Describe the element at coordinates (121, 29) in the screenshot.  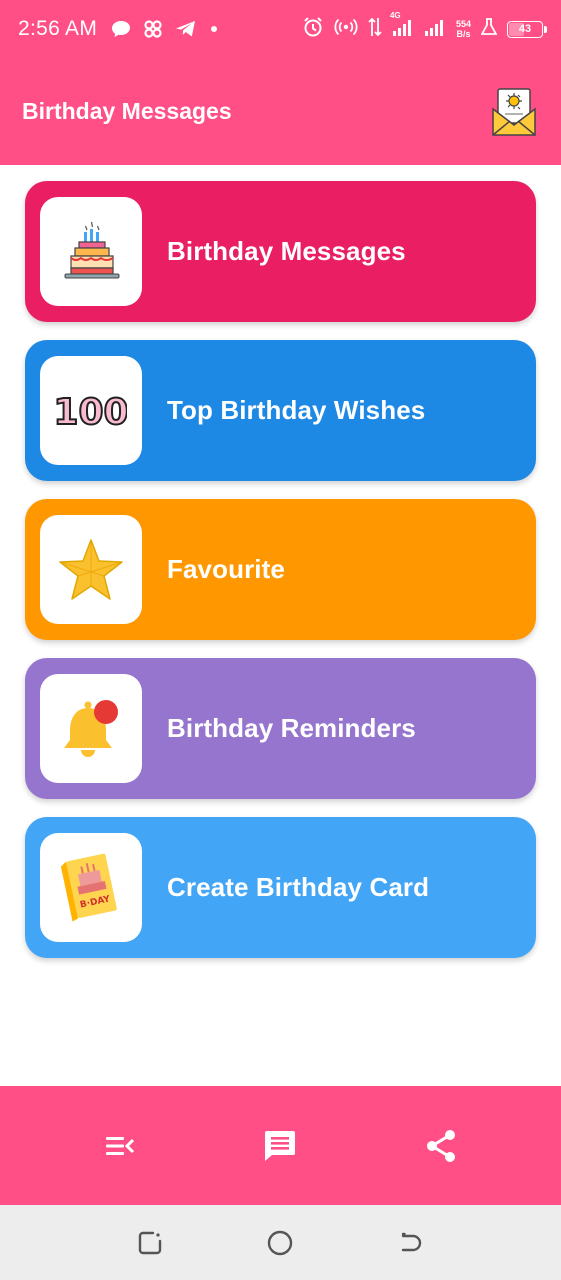
I see `chat-bubble-icon` at that location.